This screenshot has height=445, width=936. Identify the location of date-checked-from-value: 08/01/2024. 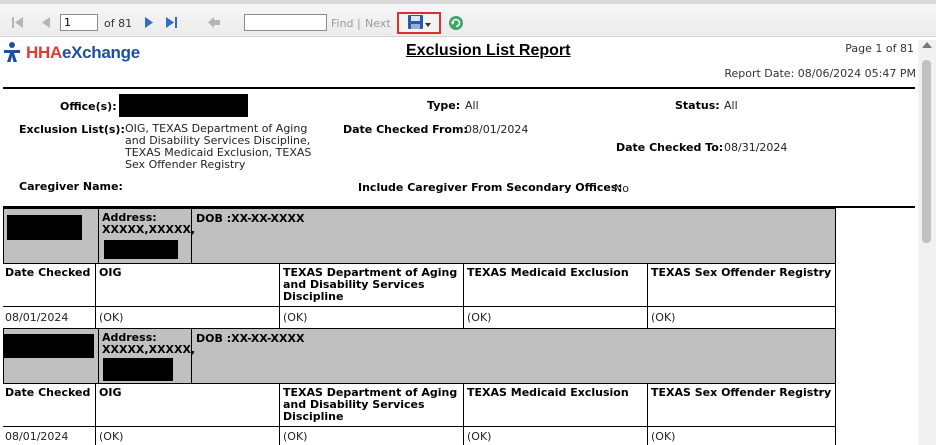
(497, 129).